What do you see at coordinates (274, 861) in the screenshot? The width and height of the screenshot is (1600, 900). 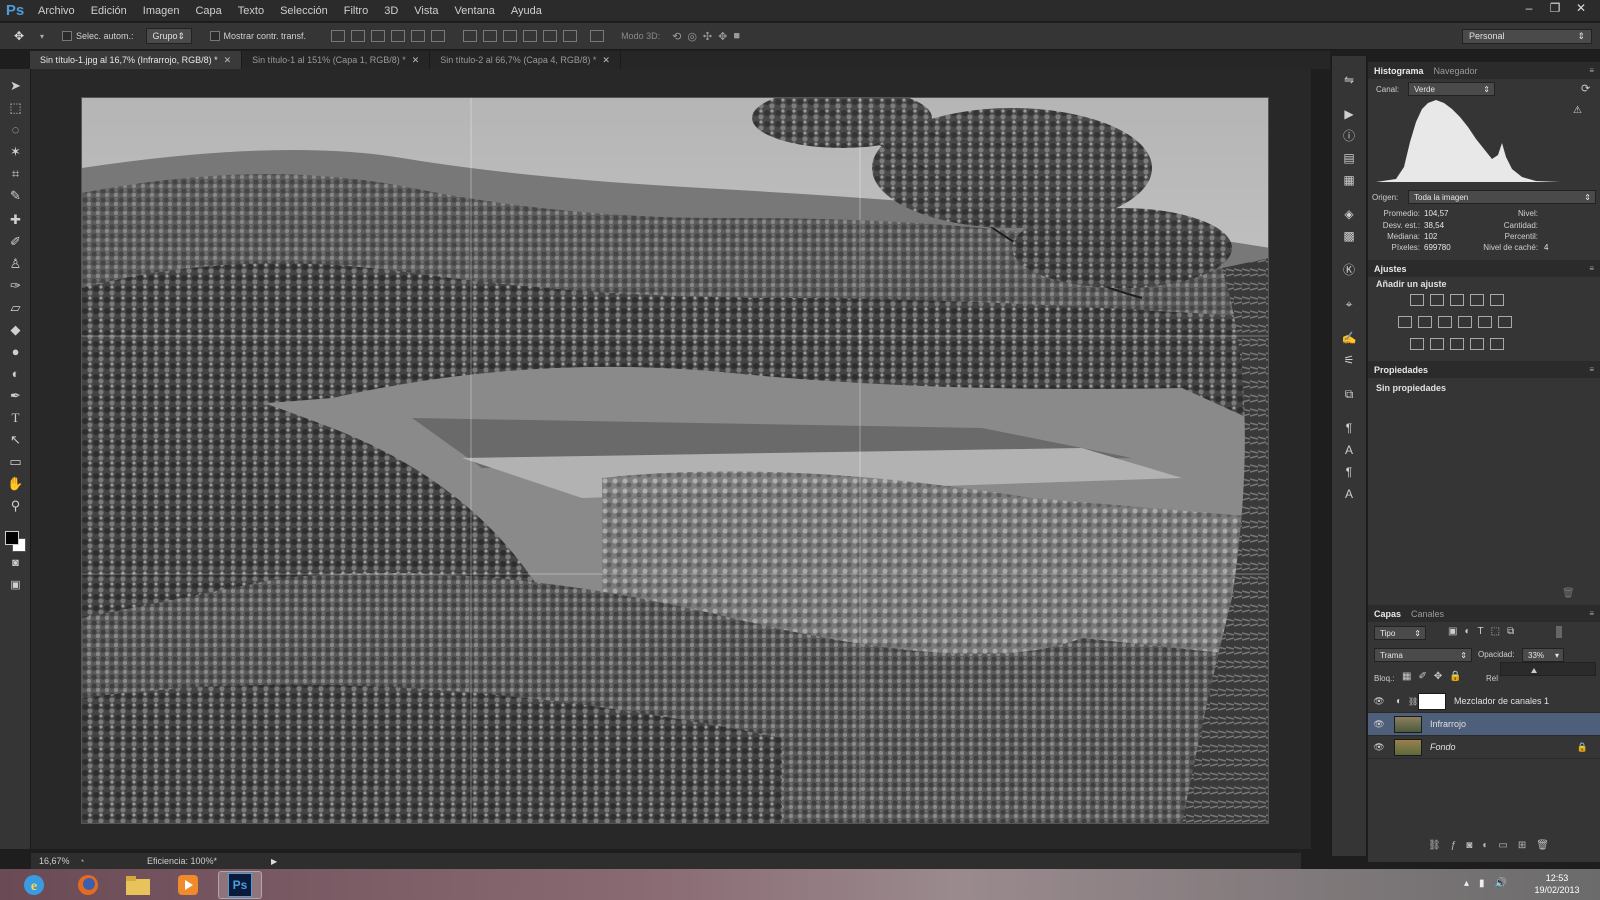 I see `status-menu-arrow-icon: ▶` at bounding box center [274, 861].